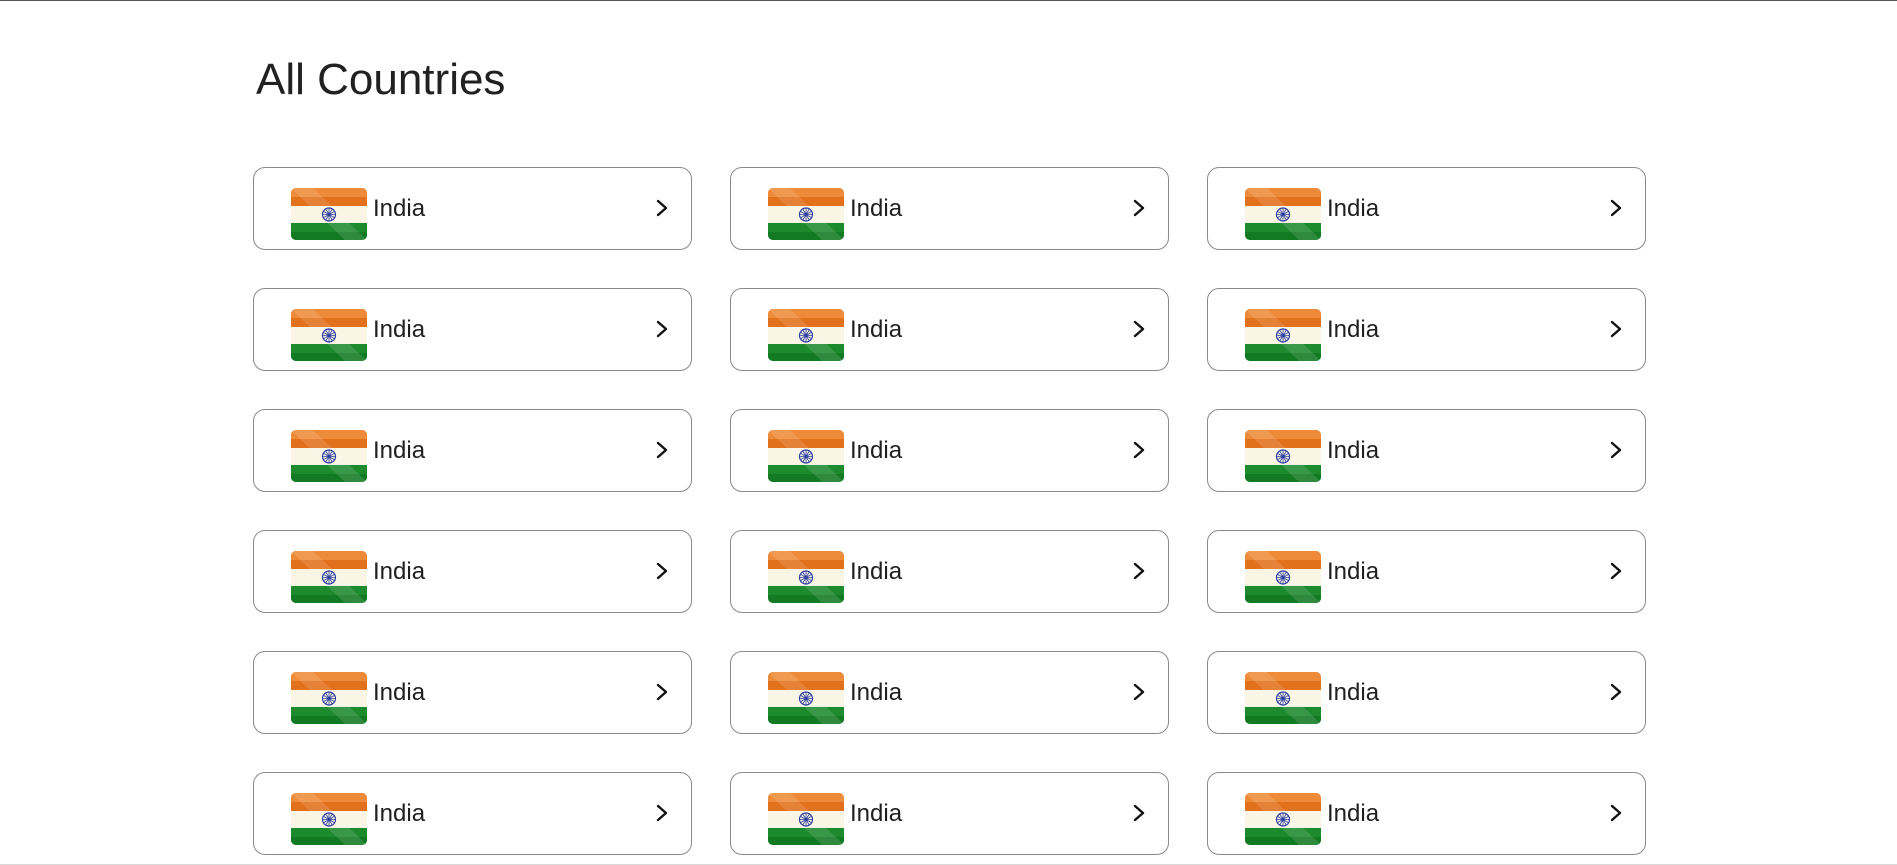 Image resolution: width=1897 pixels, height=865 pixels. Describe the element at coordinates (948, 0) in the screenshot. I see `top-divider` at that location.